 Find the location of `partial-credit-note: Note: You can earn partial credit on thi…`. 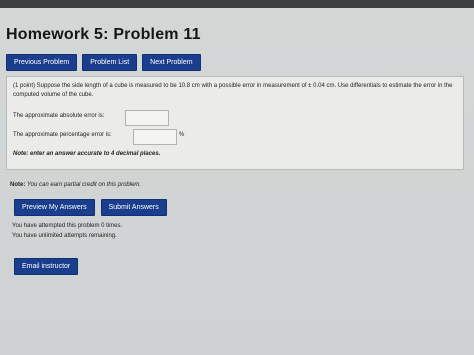

partial-credit-note: Note: You can earn partial credit on thi… is located at coordinates (75, 185).